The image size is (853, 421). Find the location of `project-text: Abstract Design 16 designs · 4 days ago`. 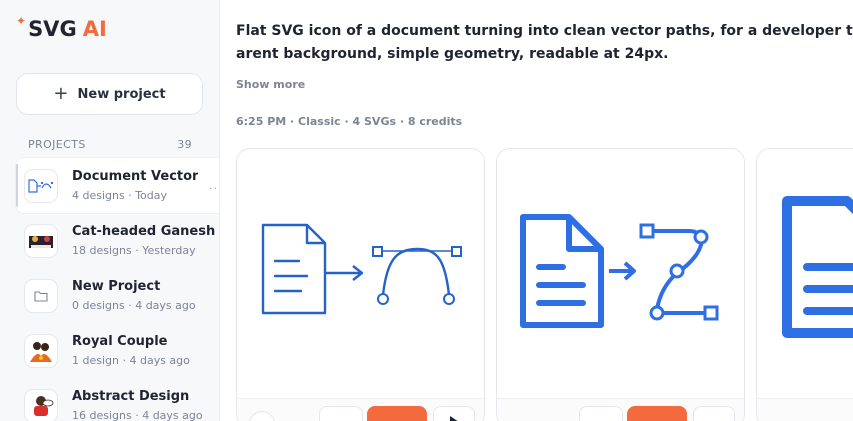

project-text: Abstract Design 16 designs · 4 days ago is located at coordinates (137, 404).